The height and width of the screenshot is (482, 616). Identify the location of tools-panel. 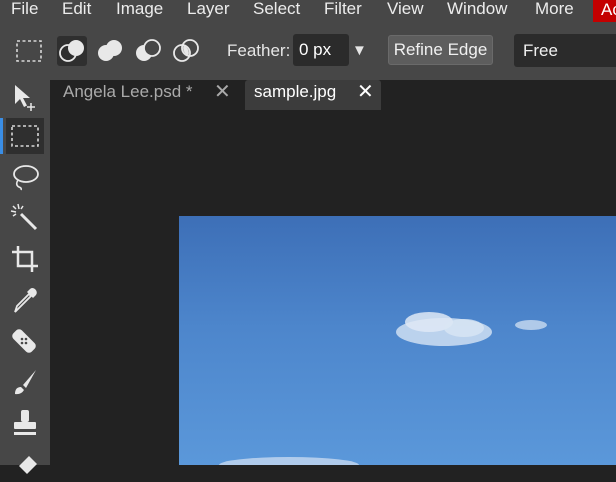
(25, 277).